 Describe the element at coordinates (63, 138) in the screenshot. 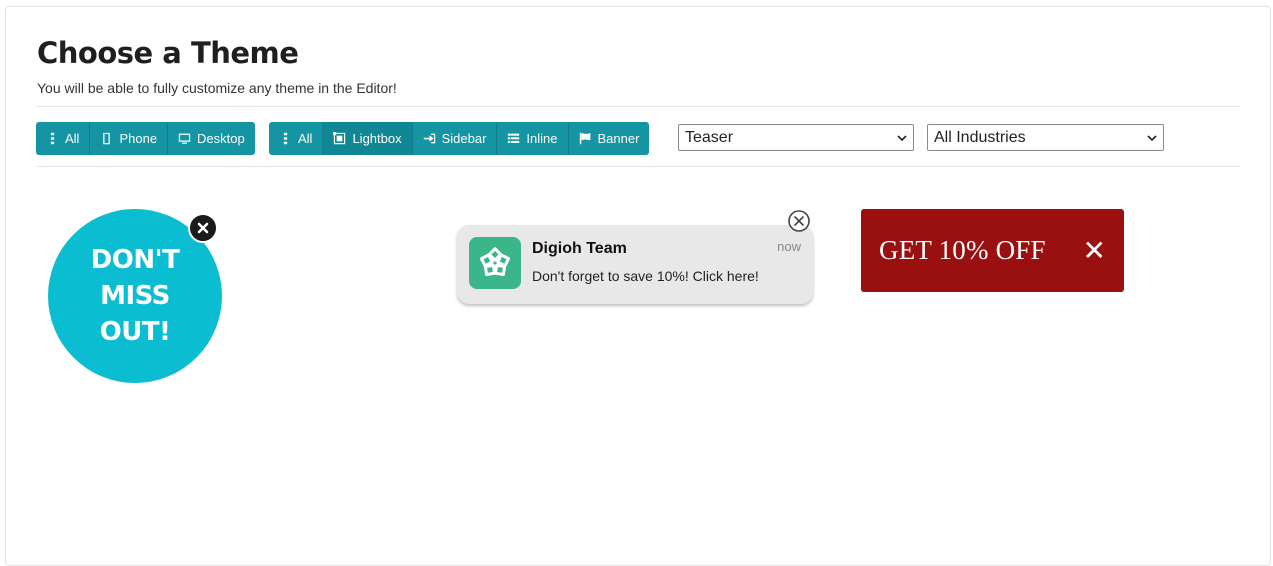

I see `device-filter-all: All` at that location.